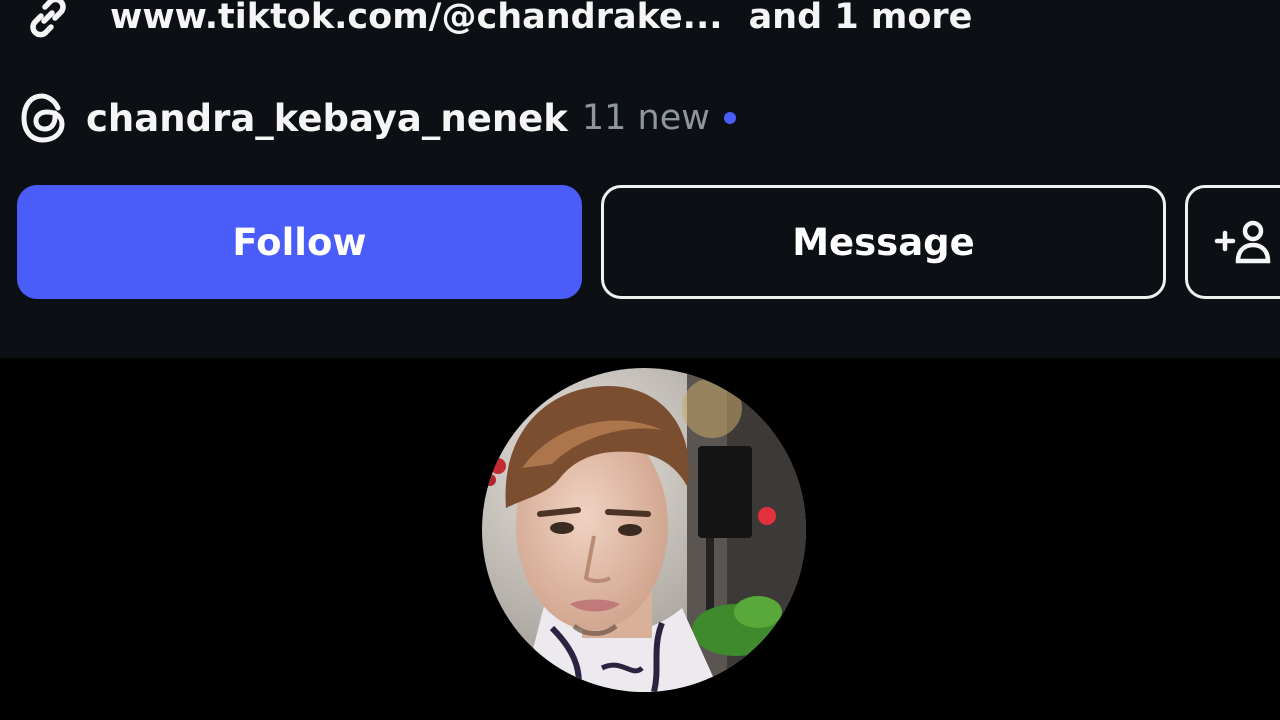 This screenshot has height=720, width=1280. I want to click on threads-badge-row: chandra_kebaya_nenek 11 new, so click(378, 118).